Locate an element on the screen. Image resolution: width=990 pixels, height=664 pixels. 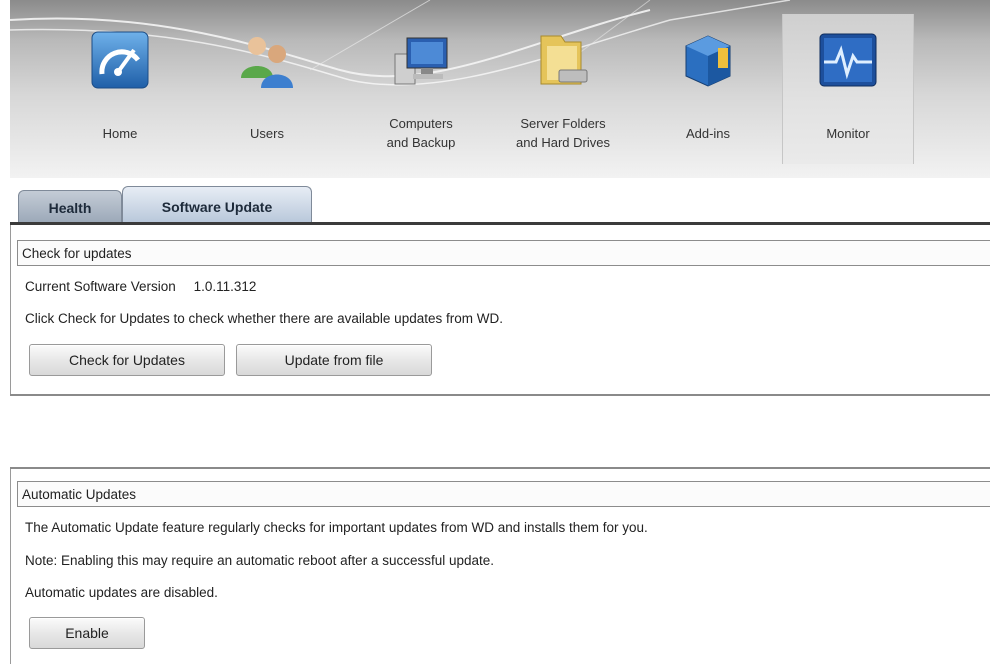
nav-label-computers-and-backup: Computers and Backup is located at coordinates (421, 133).